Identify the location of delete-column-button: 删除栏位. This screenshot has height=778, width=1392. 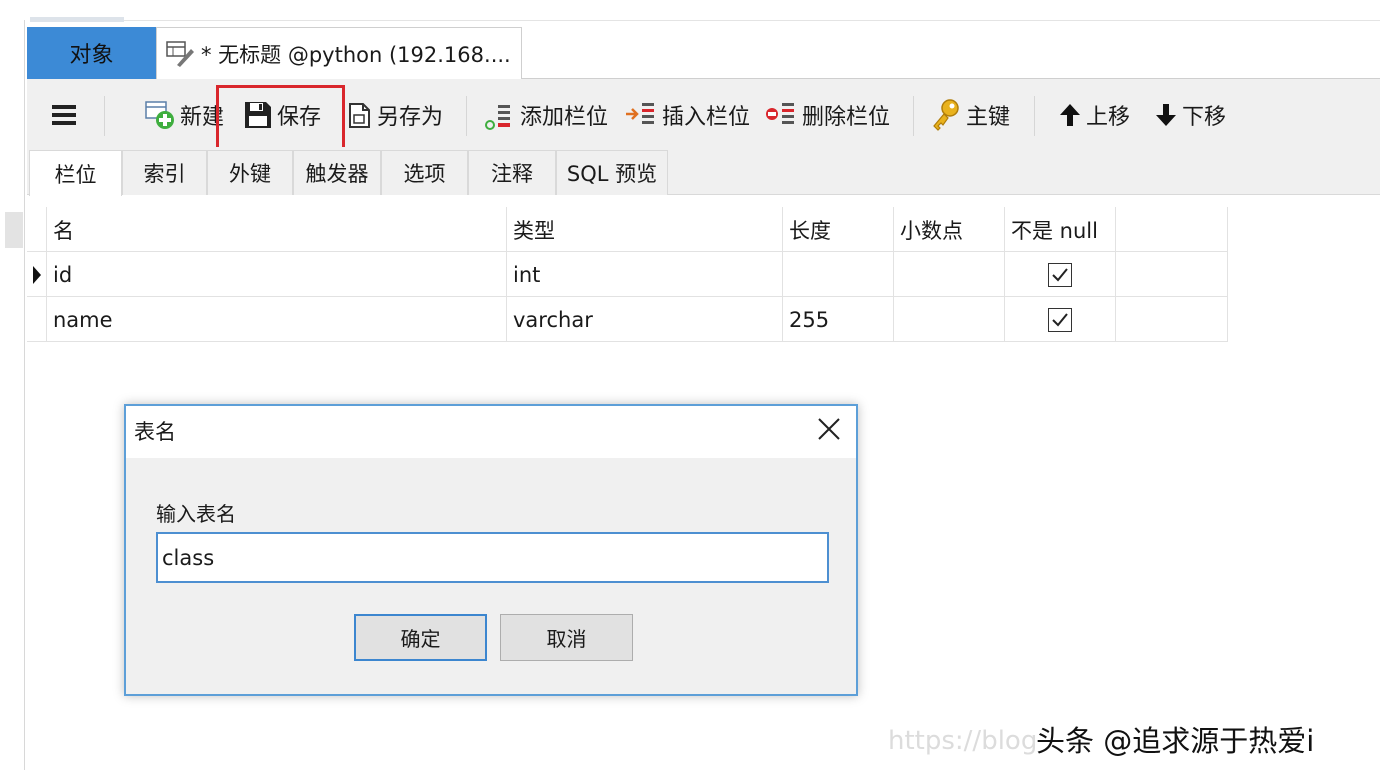
(827, 115).